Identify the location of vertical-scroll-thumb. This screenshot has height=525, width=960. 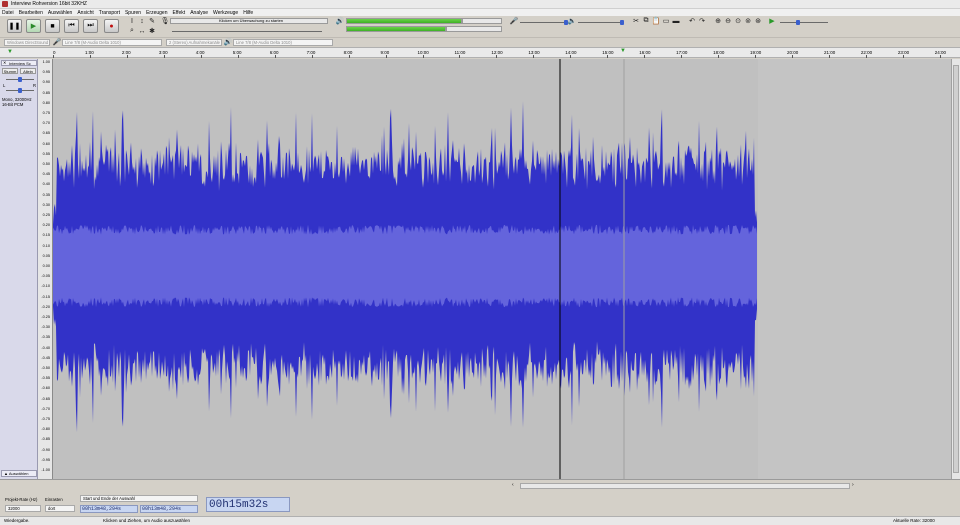
(956, 269).